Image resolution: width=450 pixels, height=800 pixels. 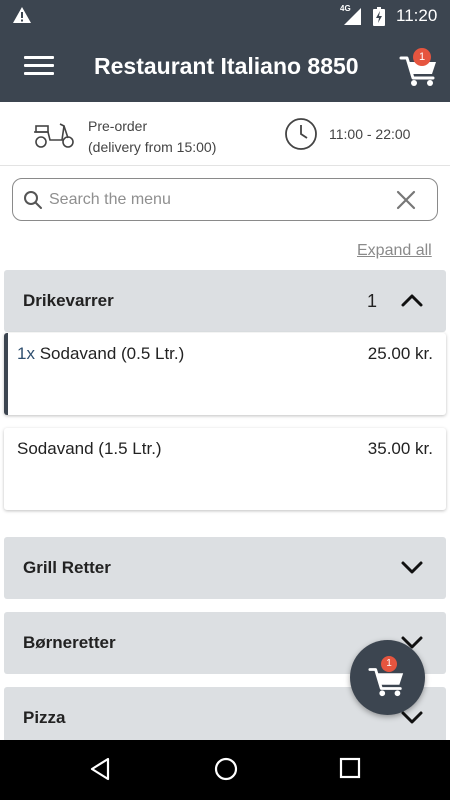 What do you see at coordinates (419, 68) in the screenshot?
I see `cart-button: 1` at bounding box center [419, 68].